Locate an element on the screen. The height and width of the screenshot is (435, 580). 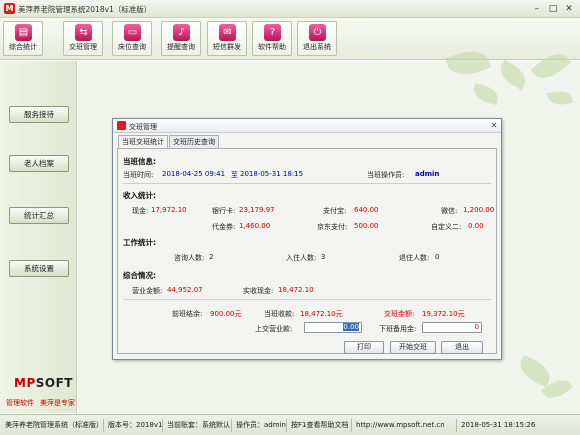
window-title: 美萍养老院管理系统2018v1（标准版） is located at coordinates (85, 9).